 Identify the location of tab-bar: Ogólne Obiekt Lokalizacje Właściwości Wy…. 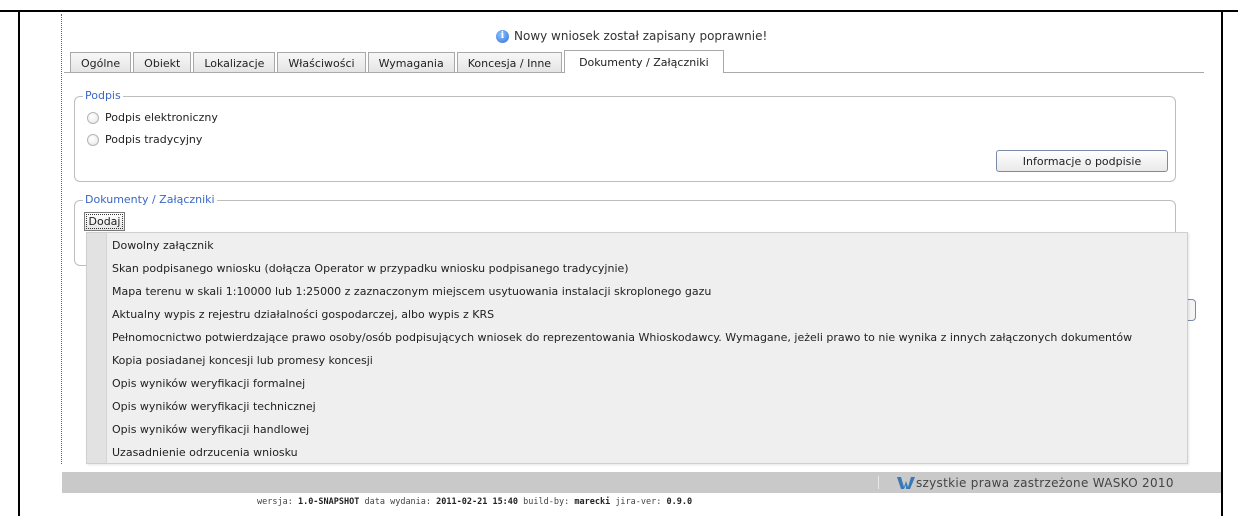
(398, 61).